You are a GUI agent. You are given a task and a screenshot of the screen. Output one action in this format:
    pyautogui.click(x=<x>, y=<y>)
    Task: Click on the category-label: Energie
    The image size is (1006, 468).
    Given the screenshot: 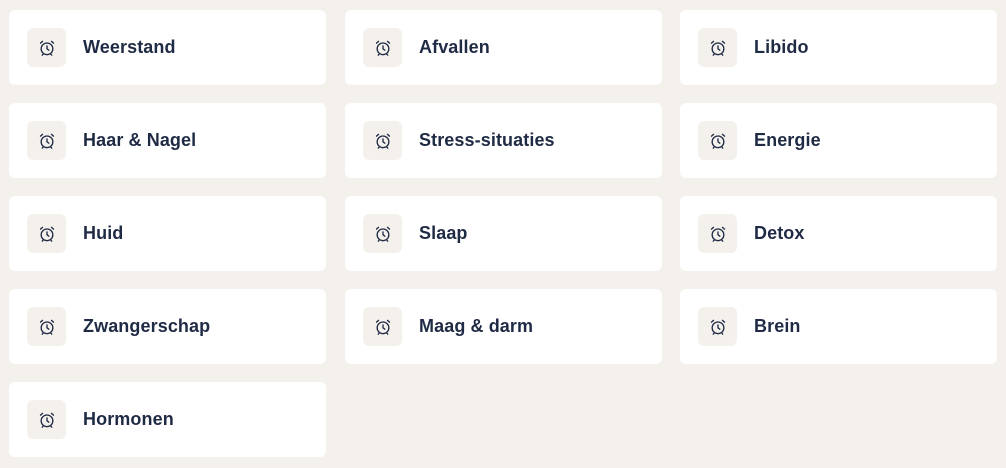 What is the action you would take?
    pyautogui.click(x=787, y=140)
    